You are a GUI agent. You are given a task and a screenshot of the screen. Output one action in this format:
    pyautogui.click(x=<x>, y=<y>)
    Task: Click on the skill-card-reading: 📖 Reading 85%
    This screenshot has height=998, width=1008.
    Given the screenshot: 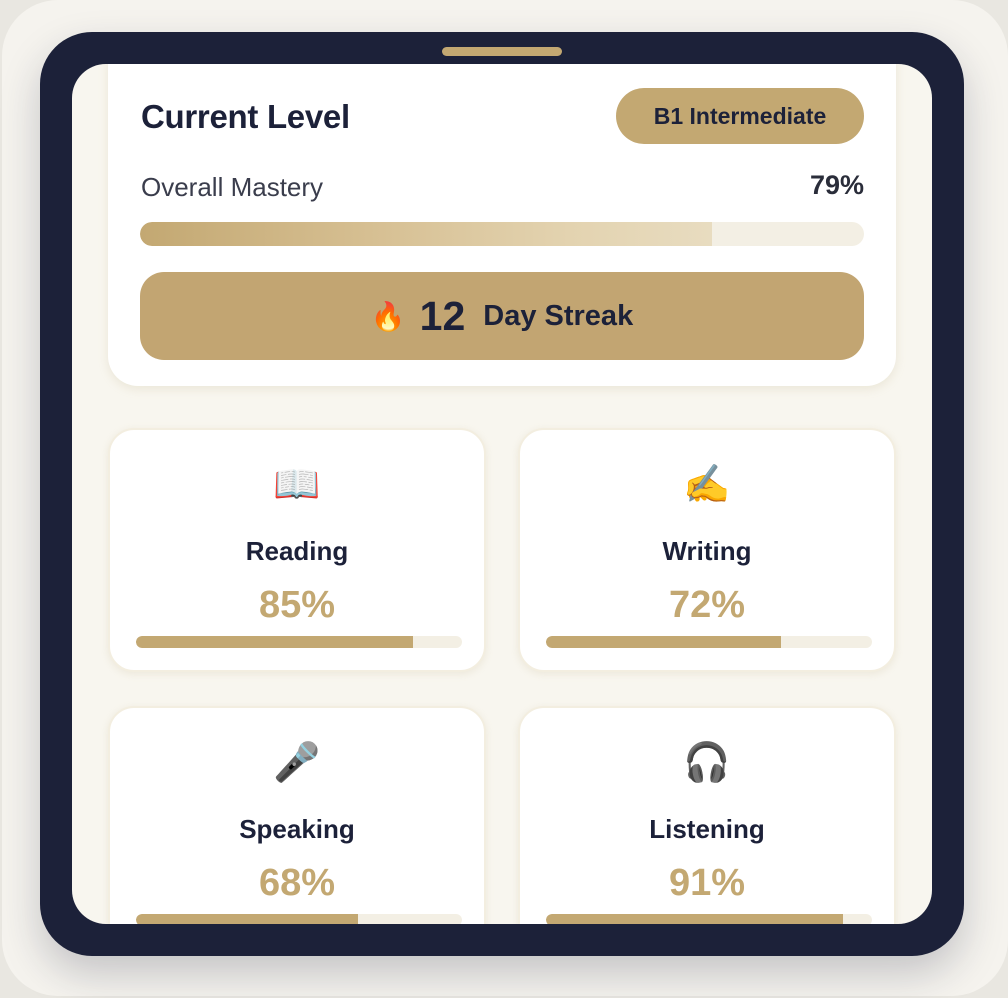 What is the action you would take?
    pyautogui.click(x=297, y=550)
    